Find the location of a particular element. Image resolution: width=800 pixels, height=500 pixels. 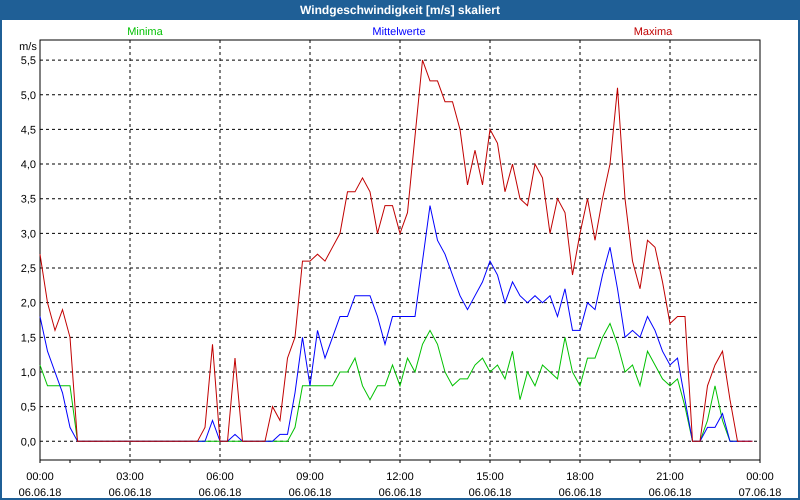

axis-tick-label: 00:00 06.06.18 is located at coordinates (40, 484).